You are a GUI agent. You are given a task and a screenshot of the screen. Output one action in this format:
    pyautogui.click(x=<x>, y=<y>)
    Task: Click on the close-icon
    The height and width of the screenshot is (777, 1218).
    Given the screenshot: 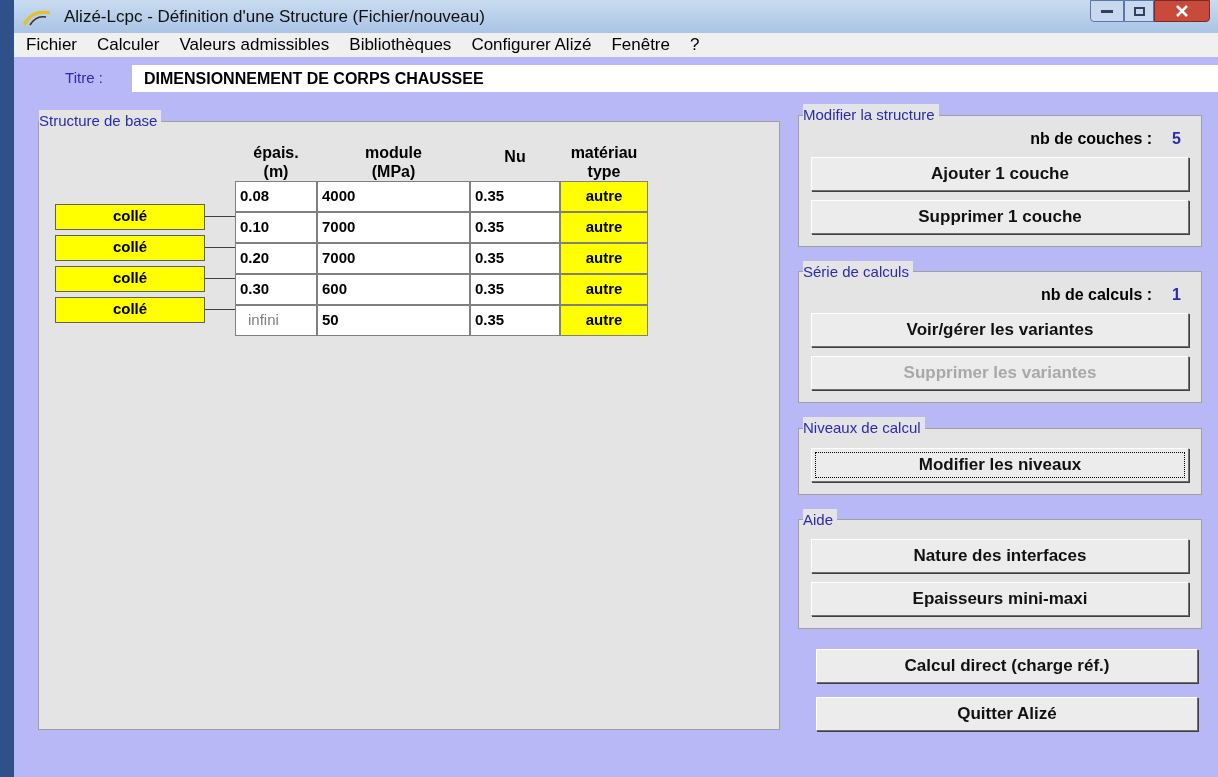 What is the action you would take?
    pyautogui.click(x=1182, y=11)
    